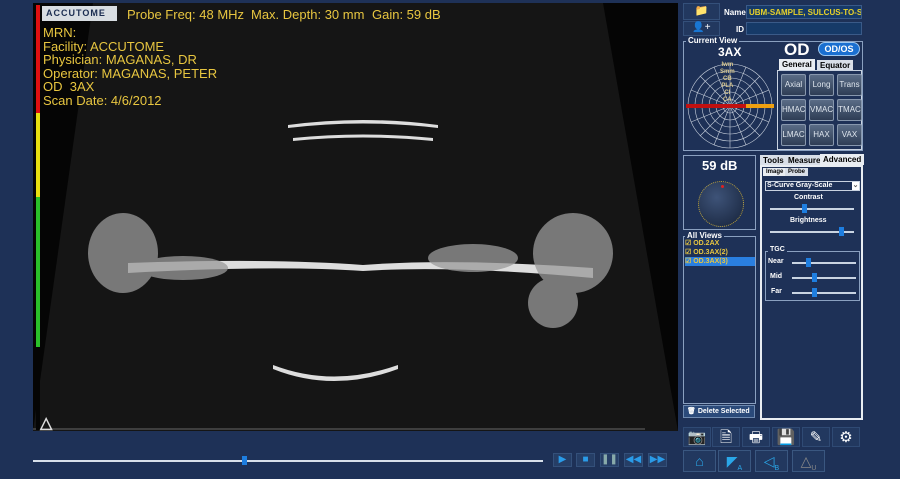 Image resolution: width=900 pixels, height=479 pixels. I want to click on contrast-label: Contrast, so click(808, 197).